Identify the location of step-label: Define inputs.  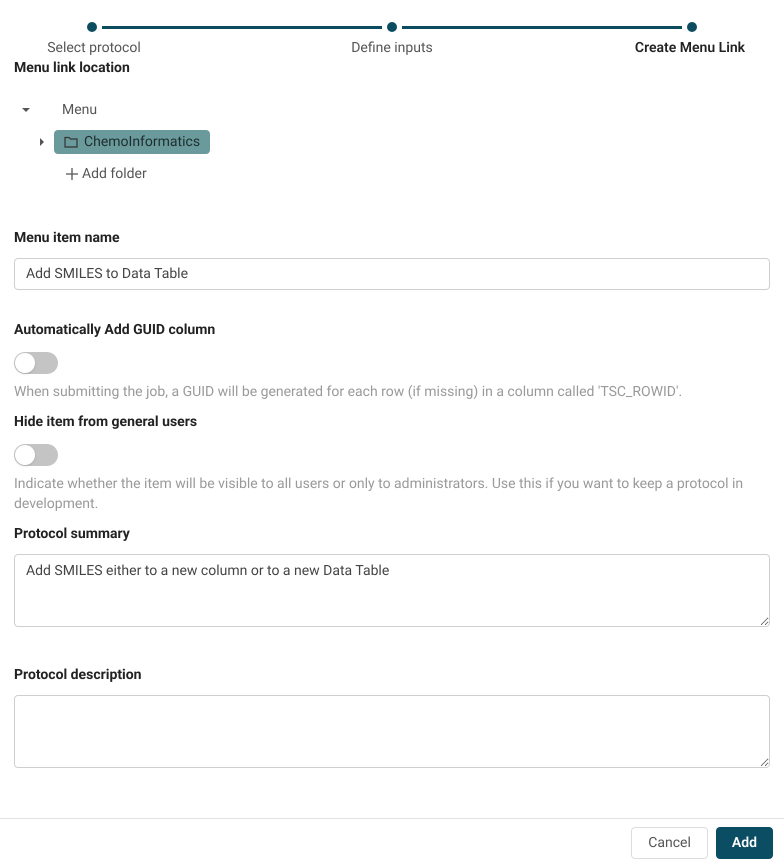
(392, 48).